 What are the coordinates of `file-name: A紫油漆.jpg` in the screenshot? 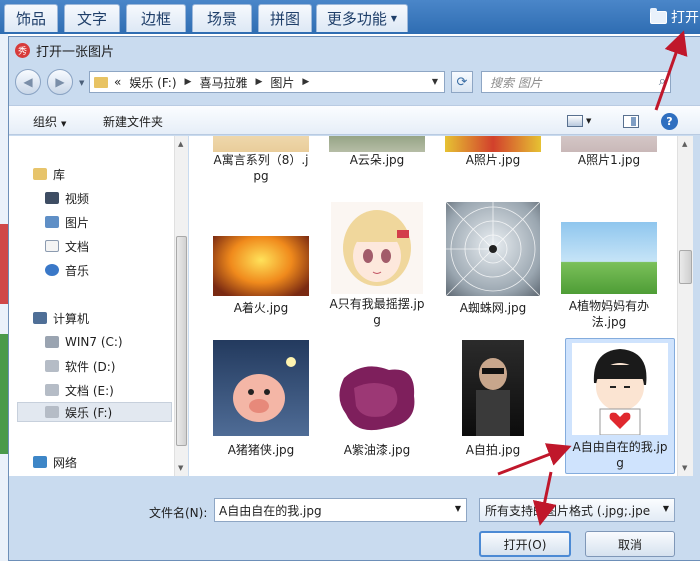 It's located at (377, 450).